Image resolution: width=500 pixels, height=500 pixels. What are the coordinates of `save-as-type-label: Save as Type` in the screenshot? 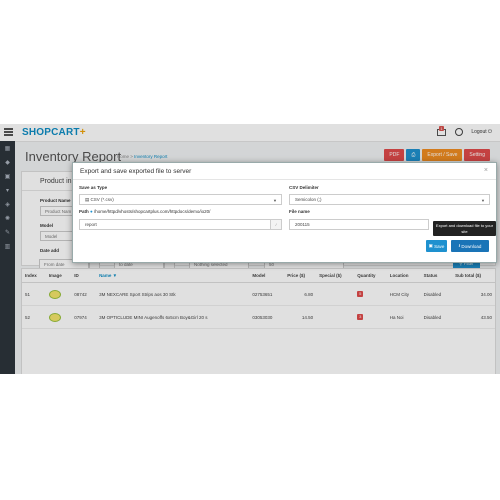 It's located at (93, 187).